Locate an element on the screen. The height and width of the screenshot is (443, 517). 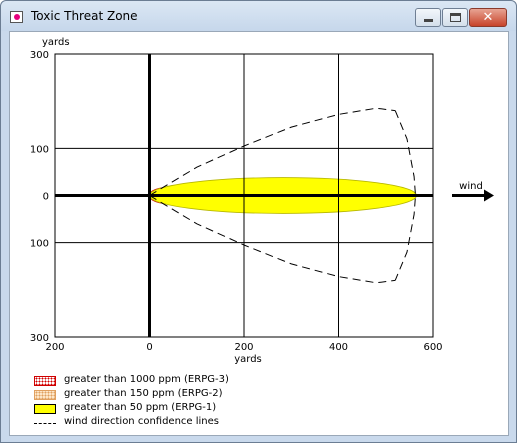
x-tick-label: 200 is located at coordinates (243, 347).